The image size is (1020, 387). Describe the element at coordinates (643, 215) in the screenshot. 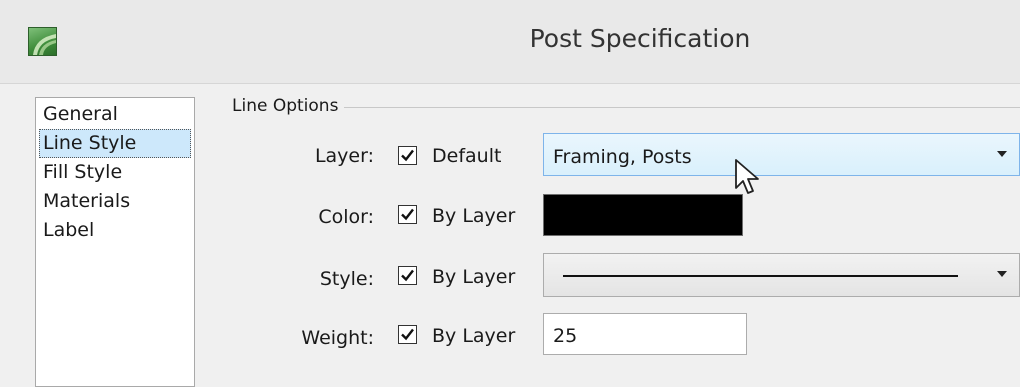

I see `color-swatch-button` at that location.